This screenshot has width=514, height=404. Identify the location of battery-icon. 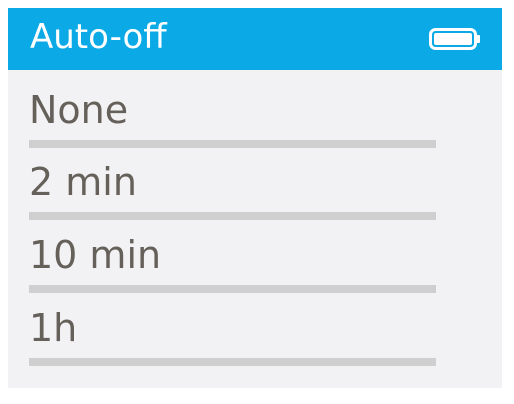
(454, 39).